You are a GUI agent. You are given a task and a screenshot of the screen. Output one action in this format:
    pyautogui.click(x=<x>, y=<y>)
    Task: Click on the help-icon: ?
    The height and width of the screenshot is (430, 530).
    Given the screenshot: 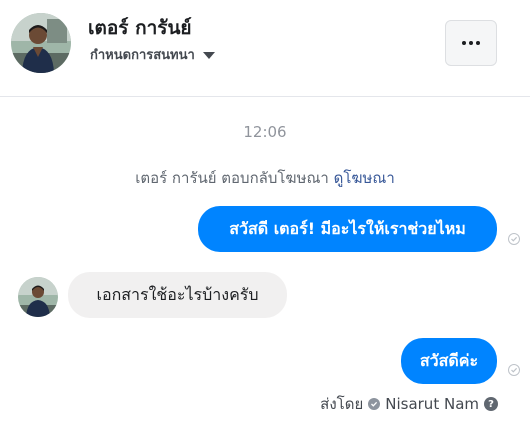 What is the action you would take?
    pyautogui.click(x=491, y=404)
    